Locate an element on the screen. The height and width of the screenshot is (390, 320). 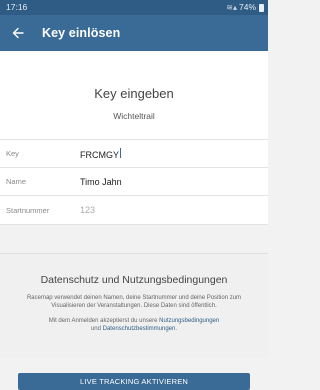
privacy-policy-link: Datenschutzbestimmungen is located at coordinates (139, 329).